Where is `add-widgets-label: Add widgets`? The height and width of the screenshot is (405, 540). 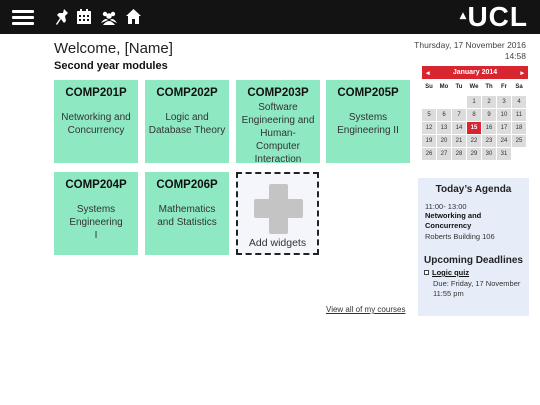
add-widgets-label: Add widgets is located at coordinates (277, 243).